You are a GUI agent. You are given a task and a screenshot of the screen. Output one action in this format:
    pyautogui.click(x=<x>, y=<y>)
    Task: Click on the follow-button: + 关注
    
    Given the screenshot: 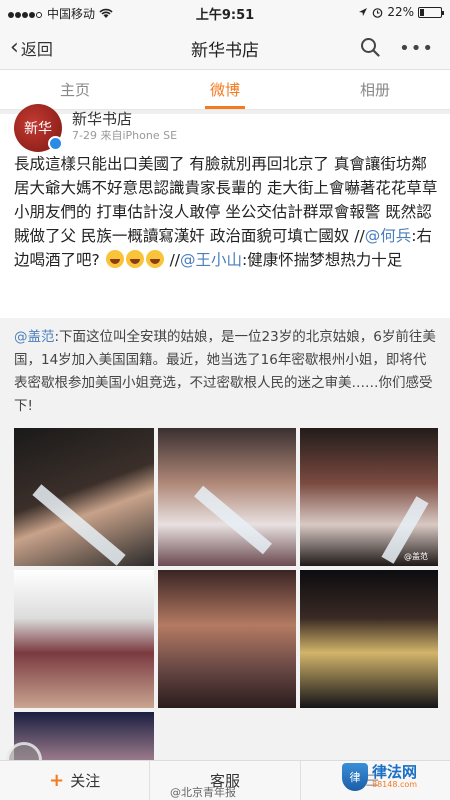 What is the action you would take?
    pyautogui.click(x=75, y=780)
    